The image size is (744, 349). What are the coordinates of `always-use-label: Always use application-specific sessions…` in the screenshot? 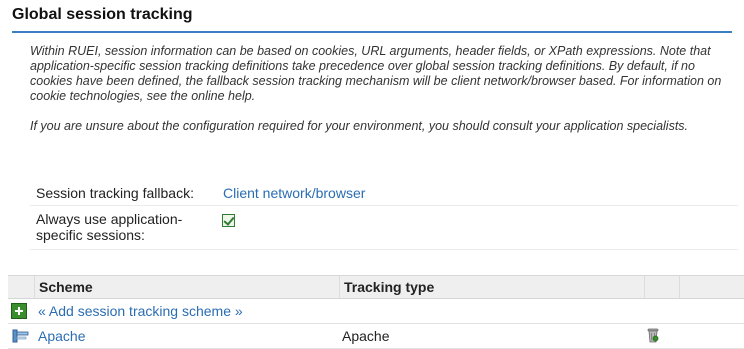 It's located at (120, 227).